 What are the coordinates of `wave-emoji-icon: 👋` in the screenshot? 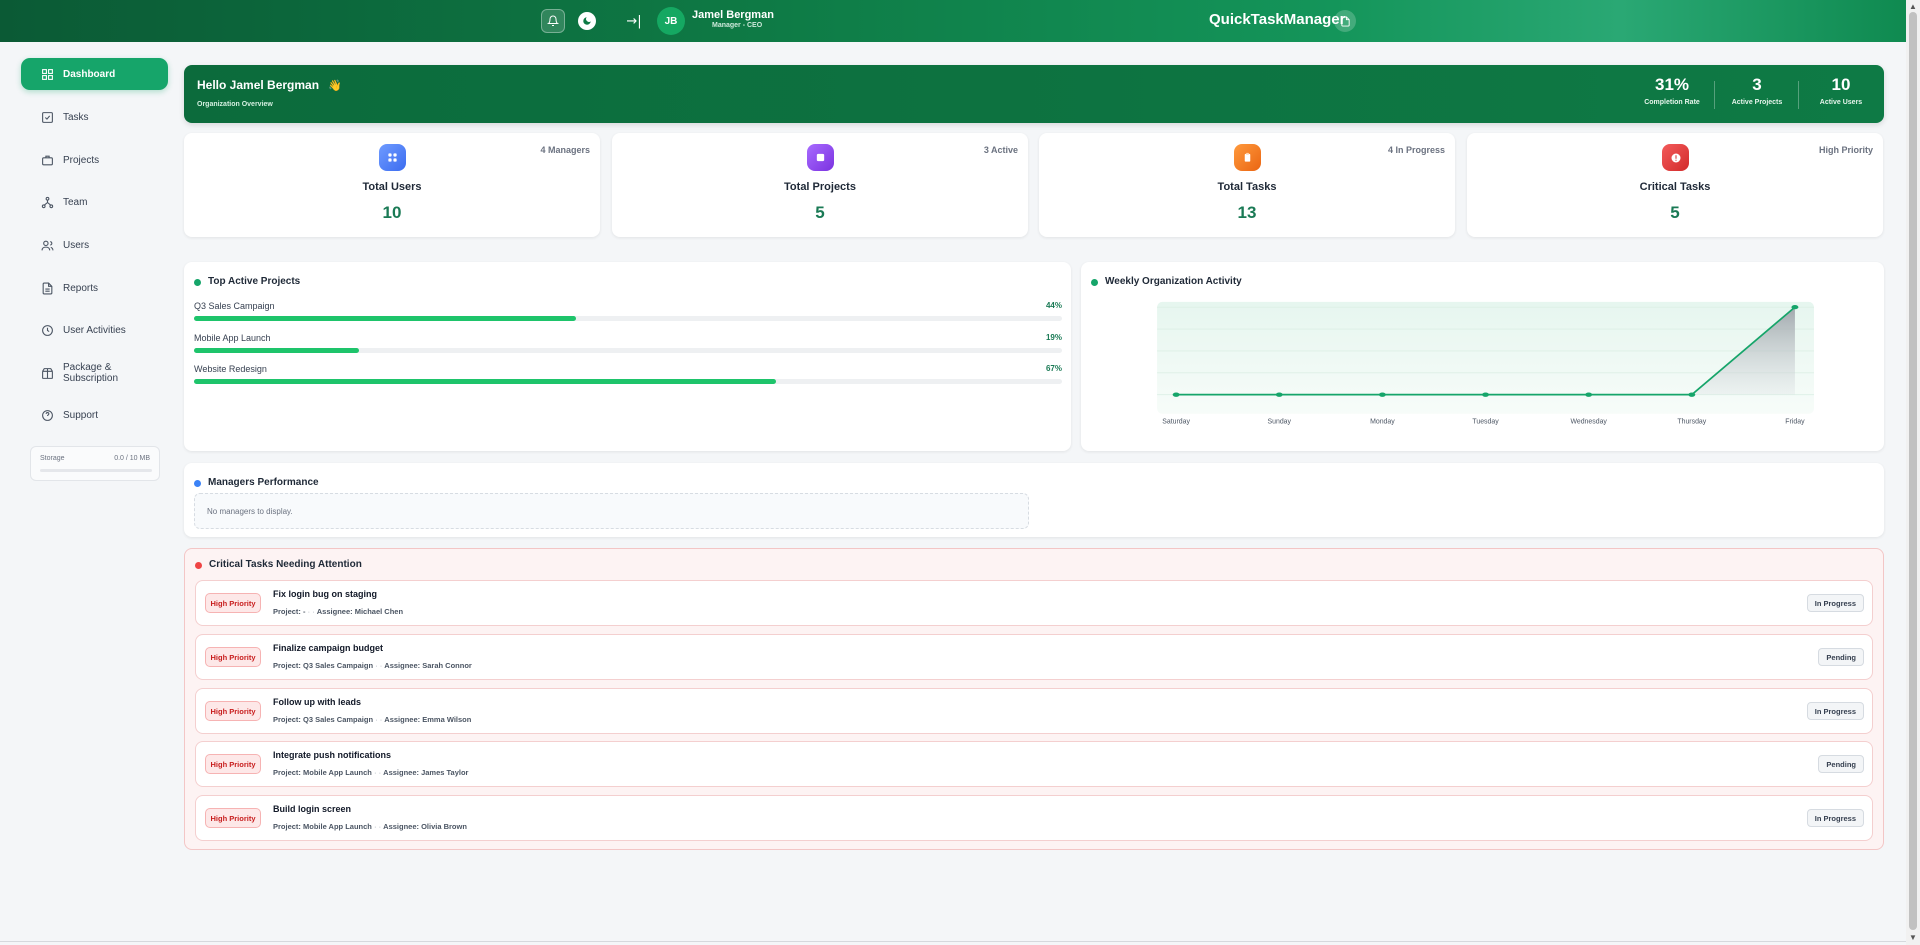 It's located at (335, 85).